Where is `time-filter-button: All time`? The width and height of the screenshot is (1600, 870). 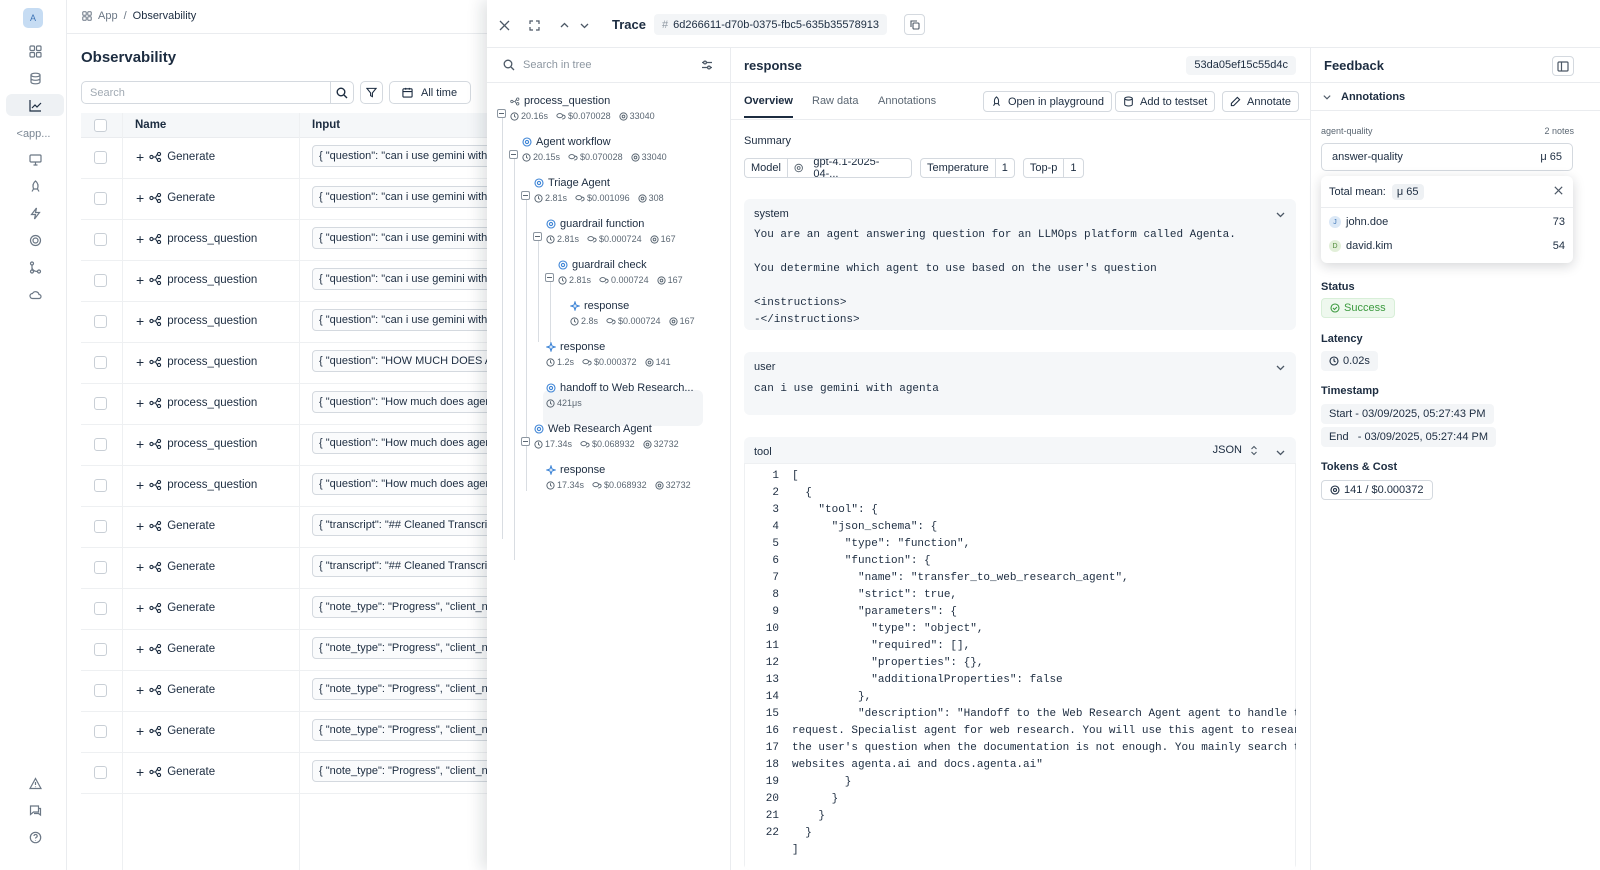 time-filter-button: All time is located at coordinates (430, 92).